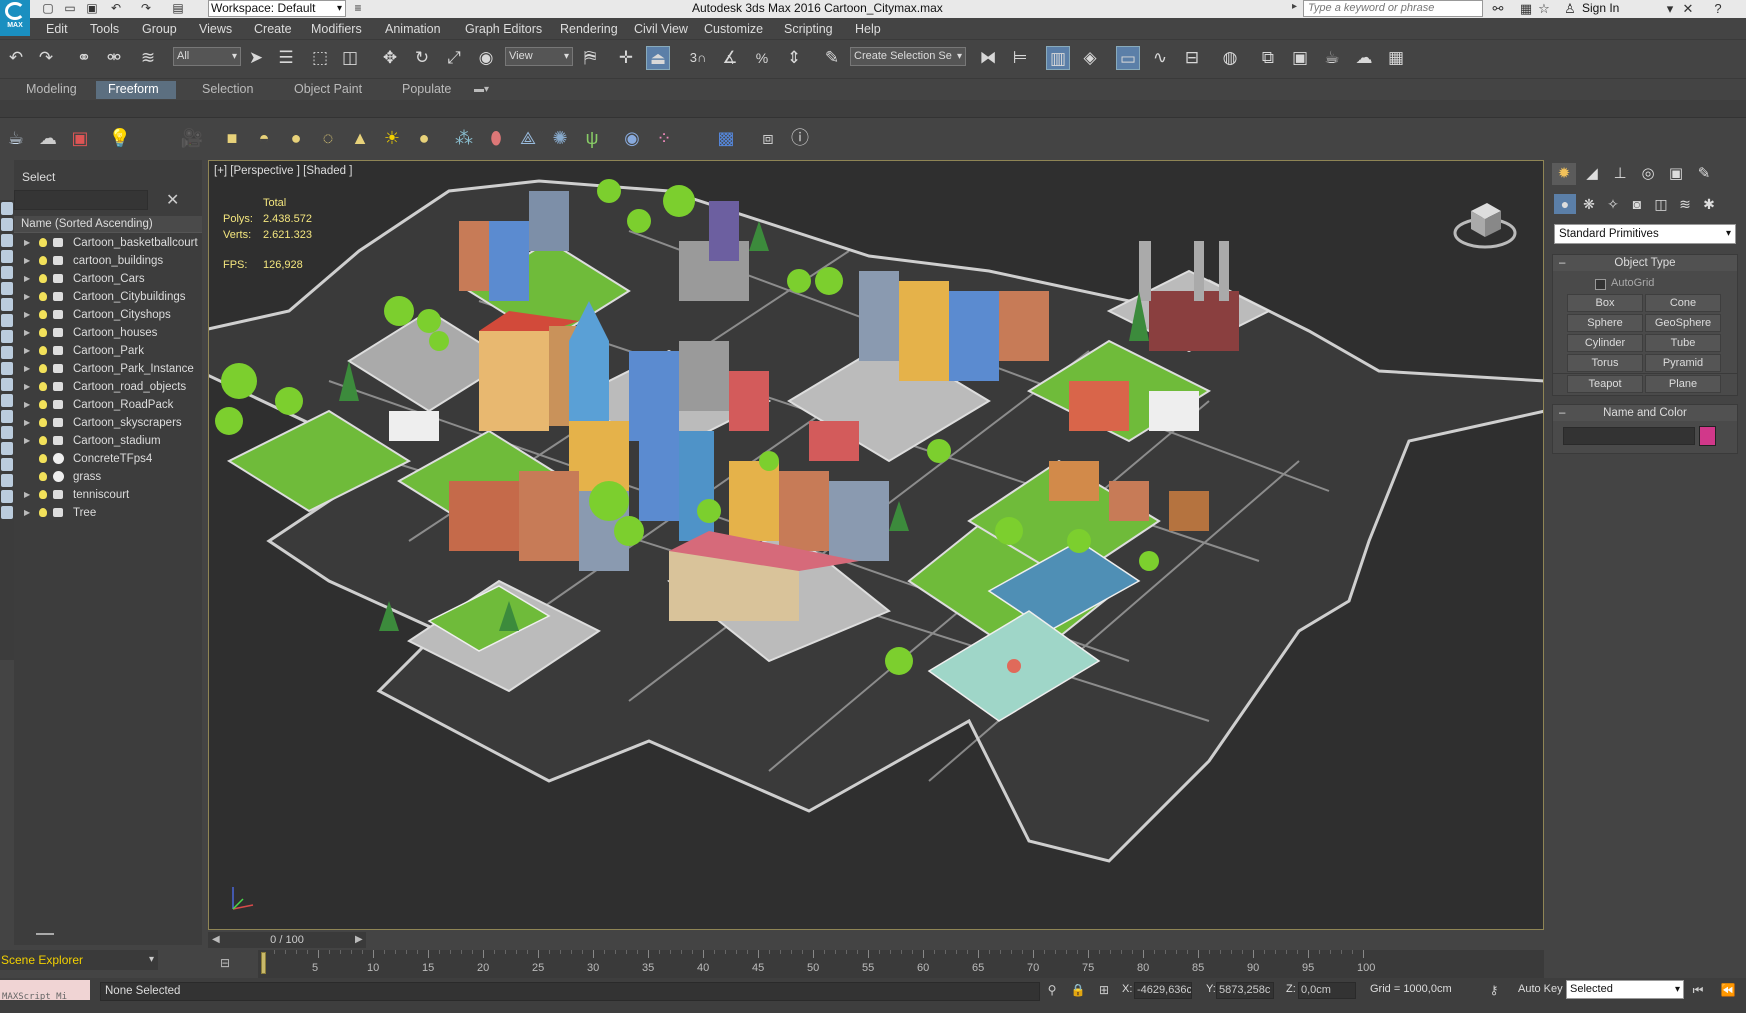  Describe the element at coordinates (1637, 204) in the screenshot. I see `cameras-category-icon: ◙` at that location.